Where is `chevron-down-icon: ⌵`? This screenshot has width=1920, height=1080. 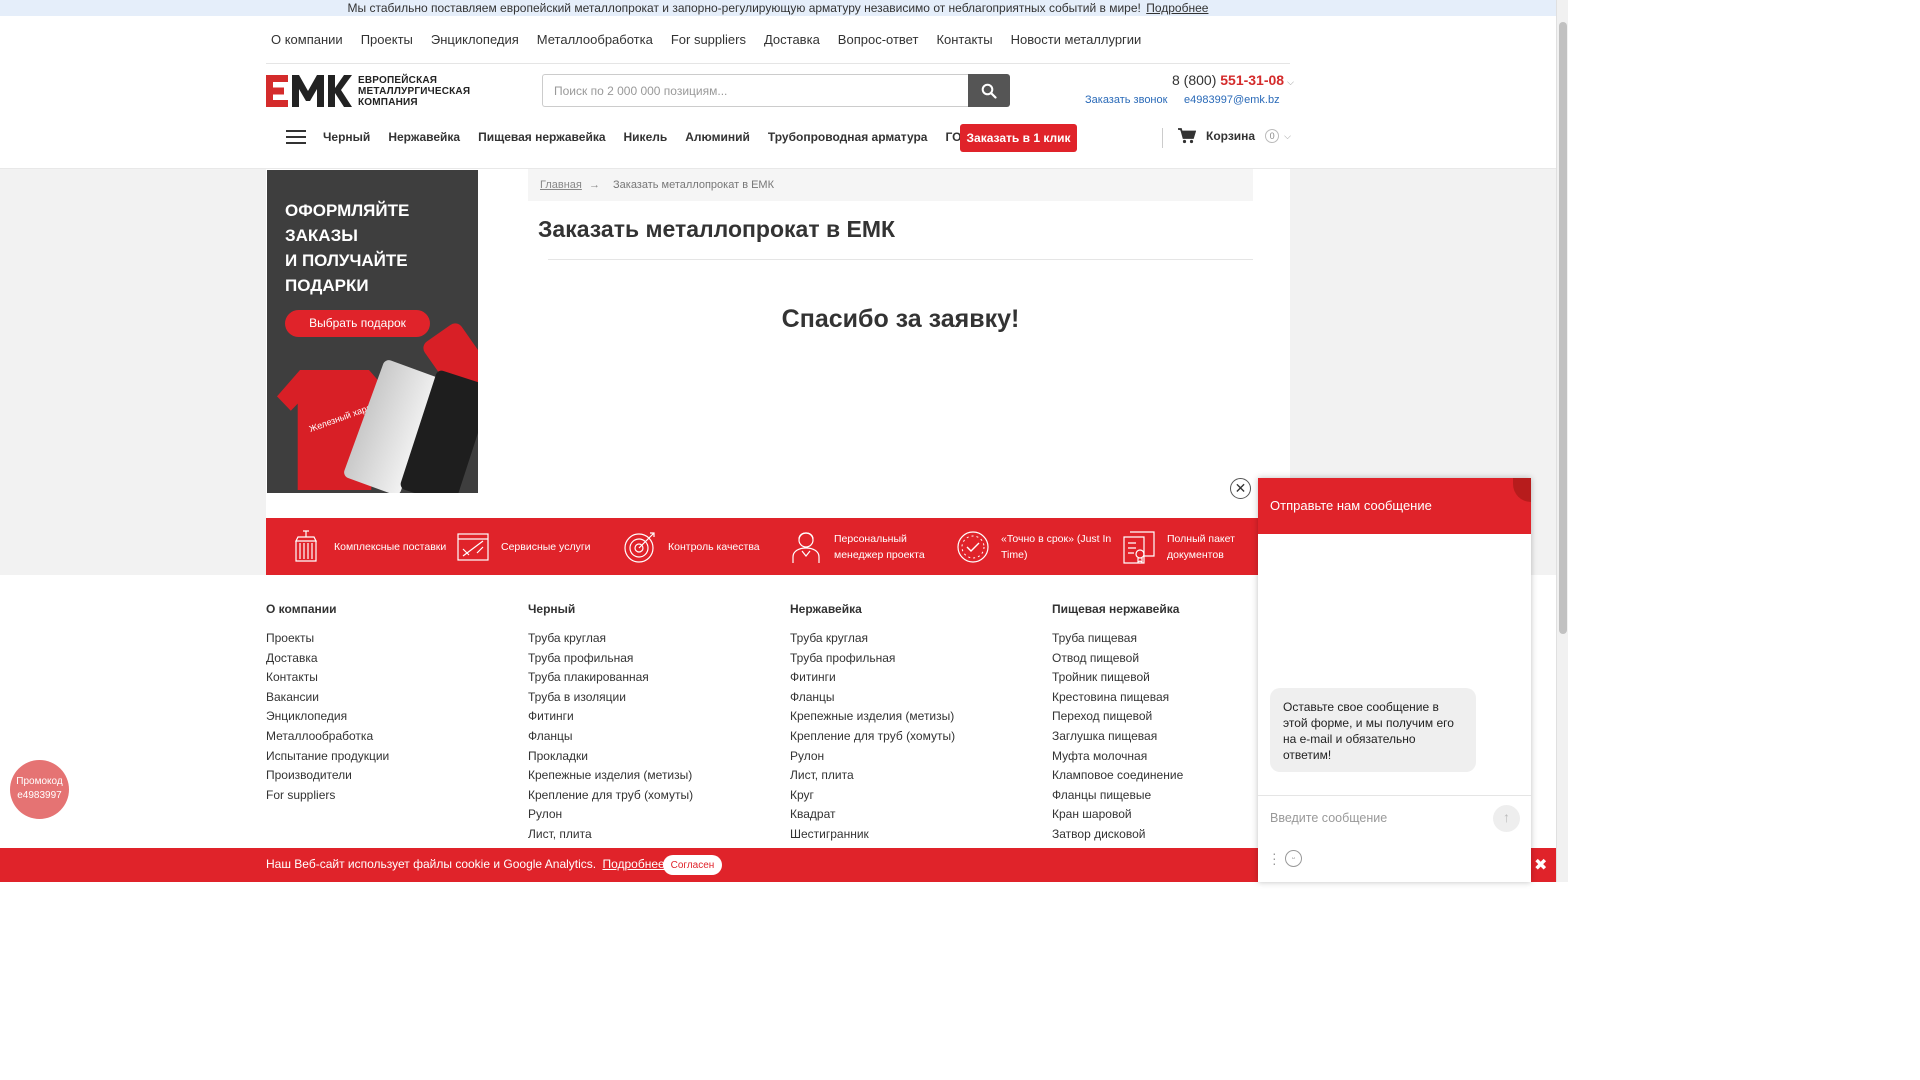
chevron-down-icon: ⌵ is located at coordinates (1290, 82).